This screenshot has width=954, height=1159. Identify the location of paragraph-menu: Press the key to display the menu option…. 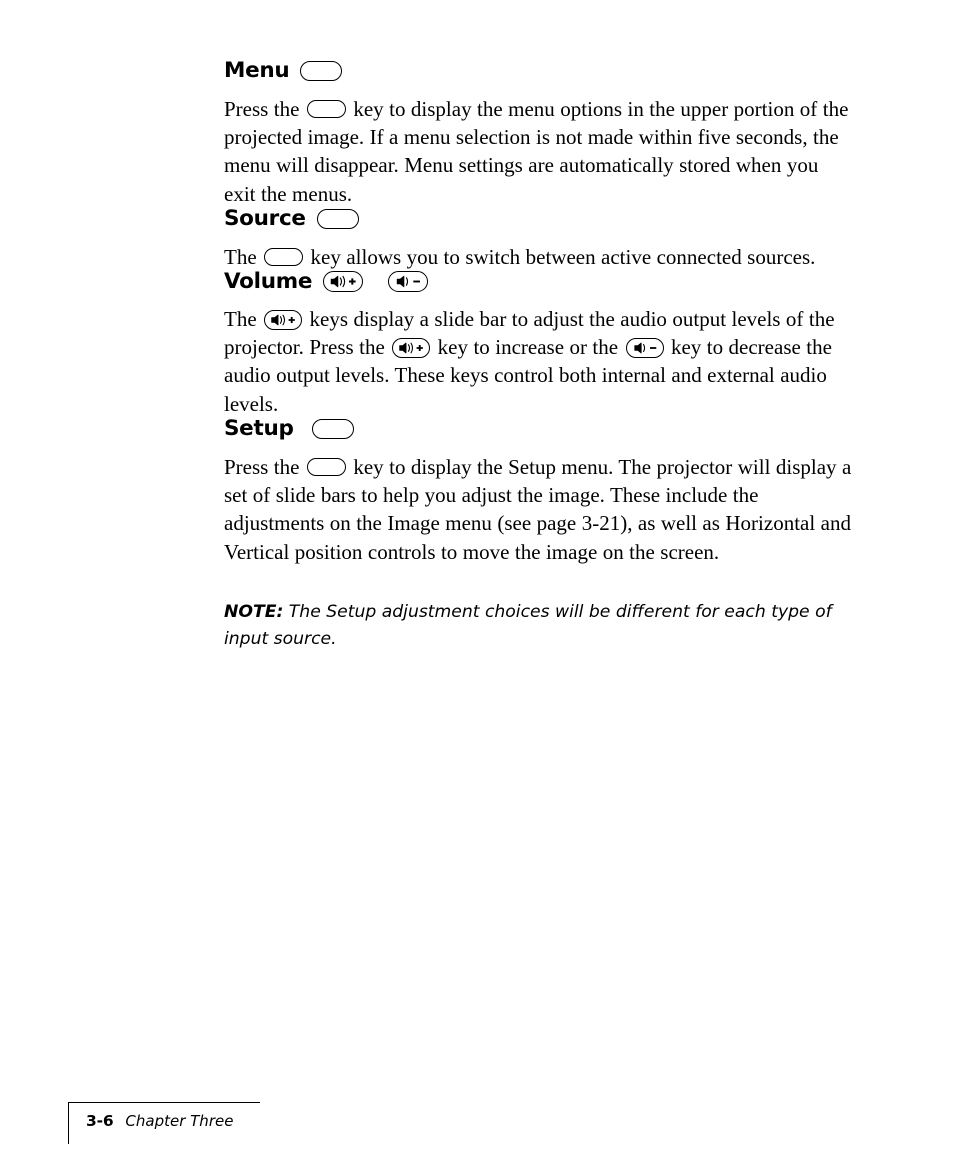
(538, 152).